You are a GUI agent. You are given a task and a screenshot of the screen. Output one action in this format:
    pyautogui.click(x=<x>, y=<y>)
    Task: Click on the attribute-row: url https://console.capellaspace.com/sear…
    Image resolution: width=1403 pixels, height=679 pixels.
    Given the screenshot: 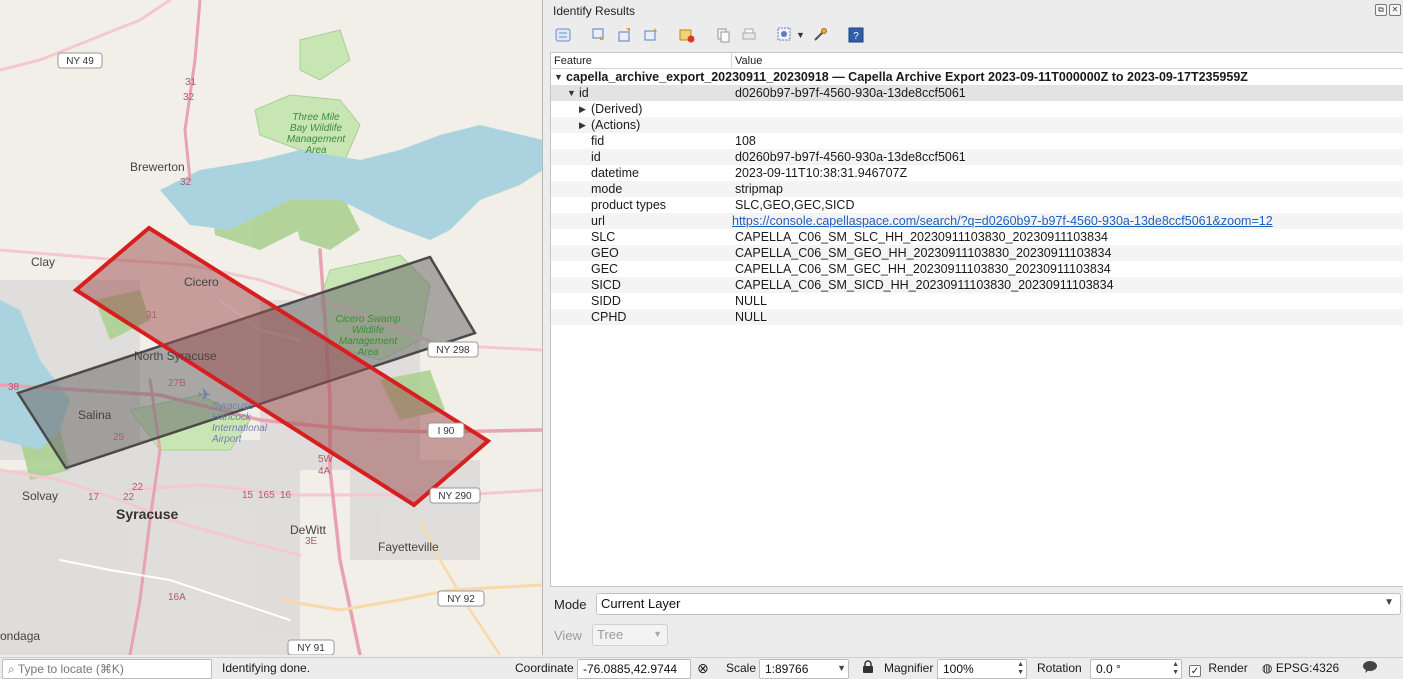 What is the action you would take?
    pyautogui.click(x=977, y=221)
    